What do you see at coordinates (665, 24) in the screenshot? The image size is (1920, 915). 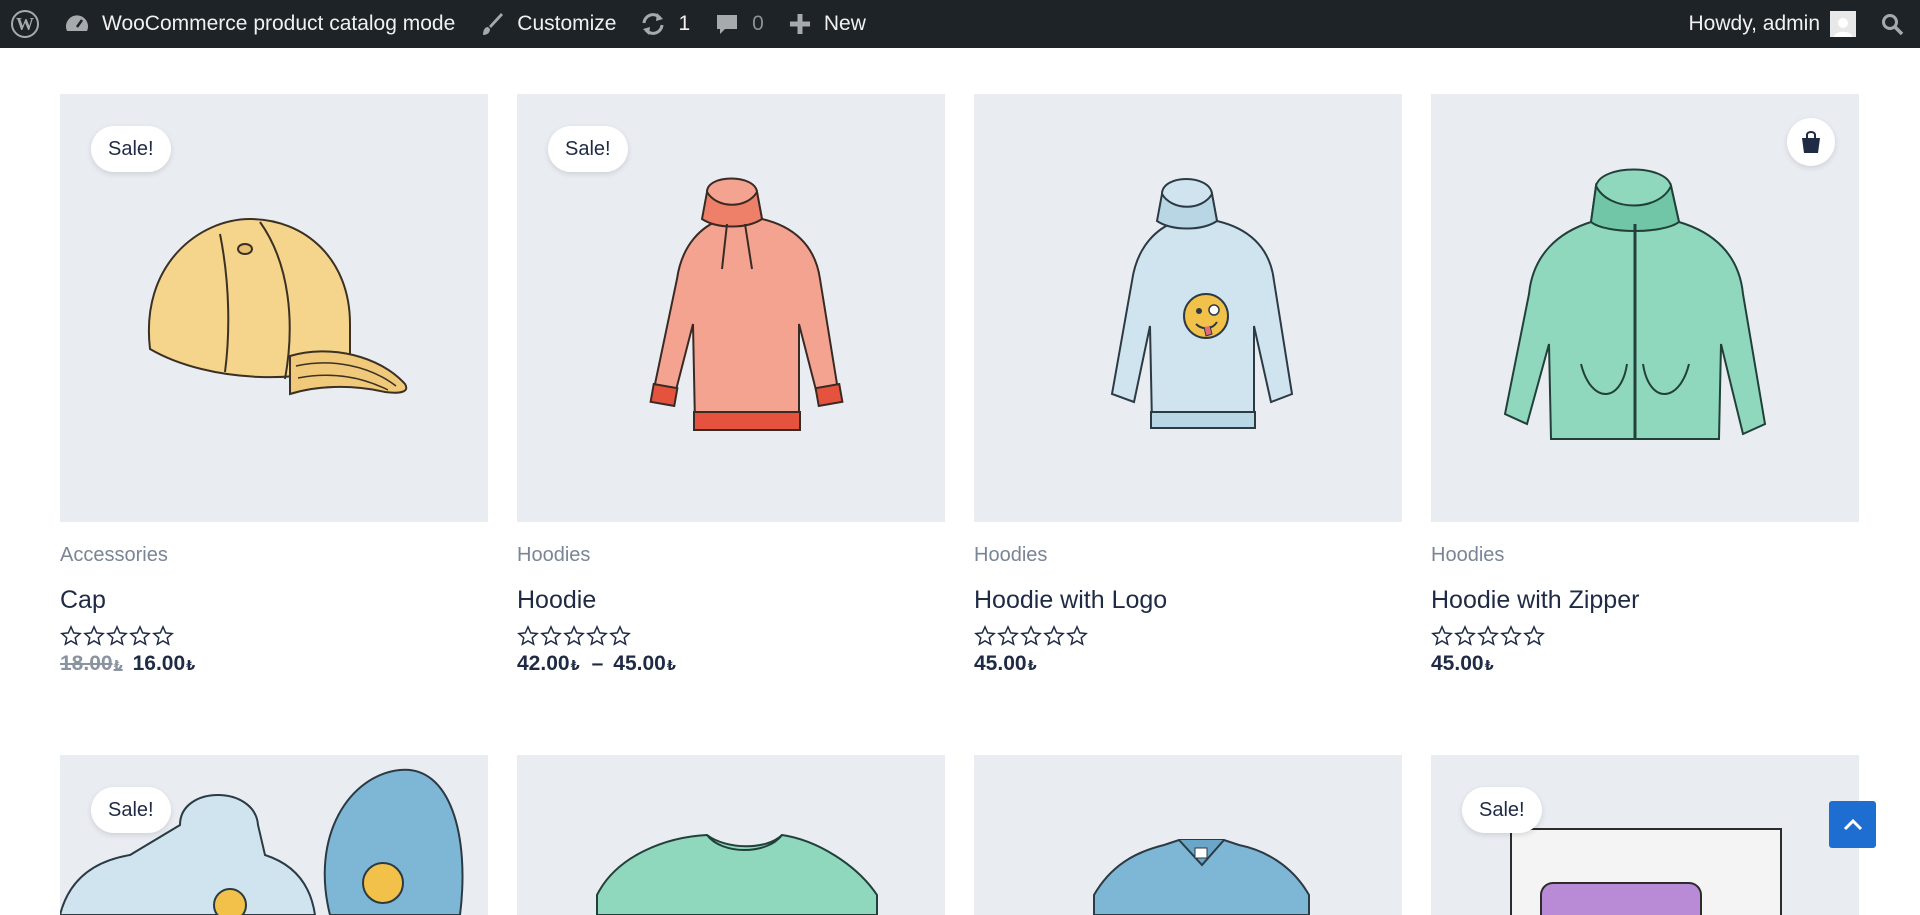 I see `updates-link: 1` at bounding box center [665, 24].